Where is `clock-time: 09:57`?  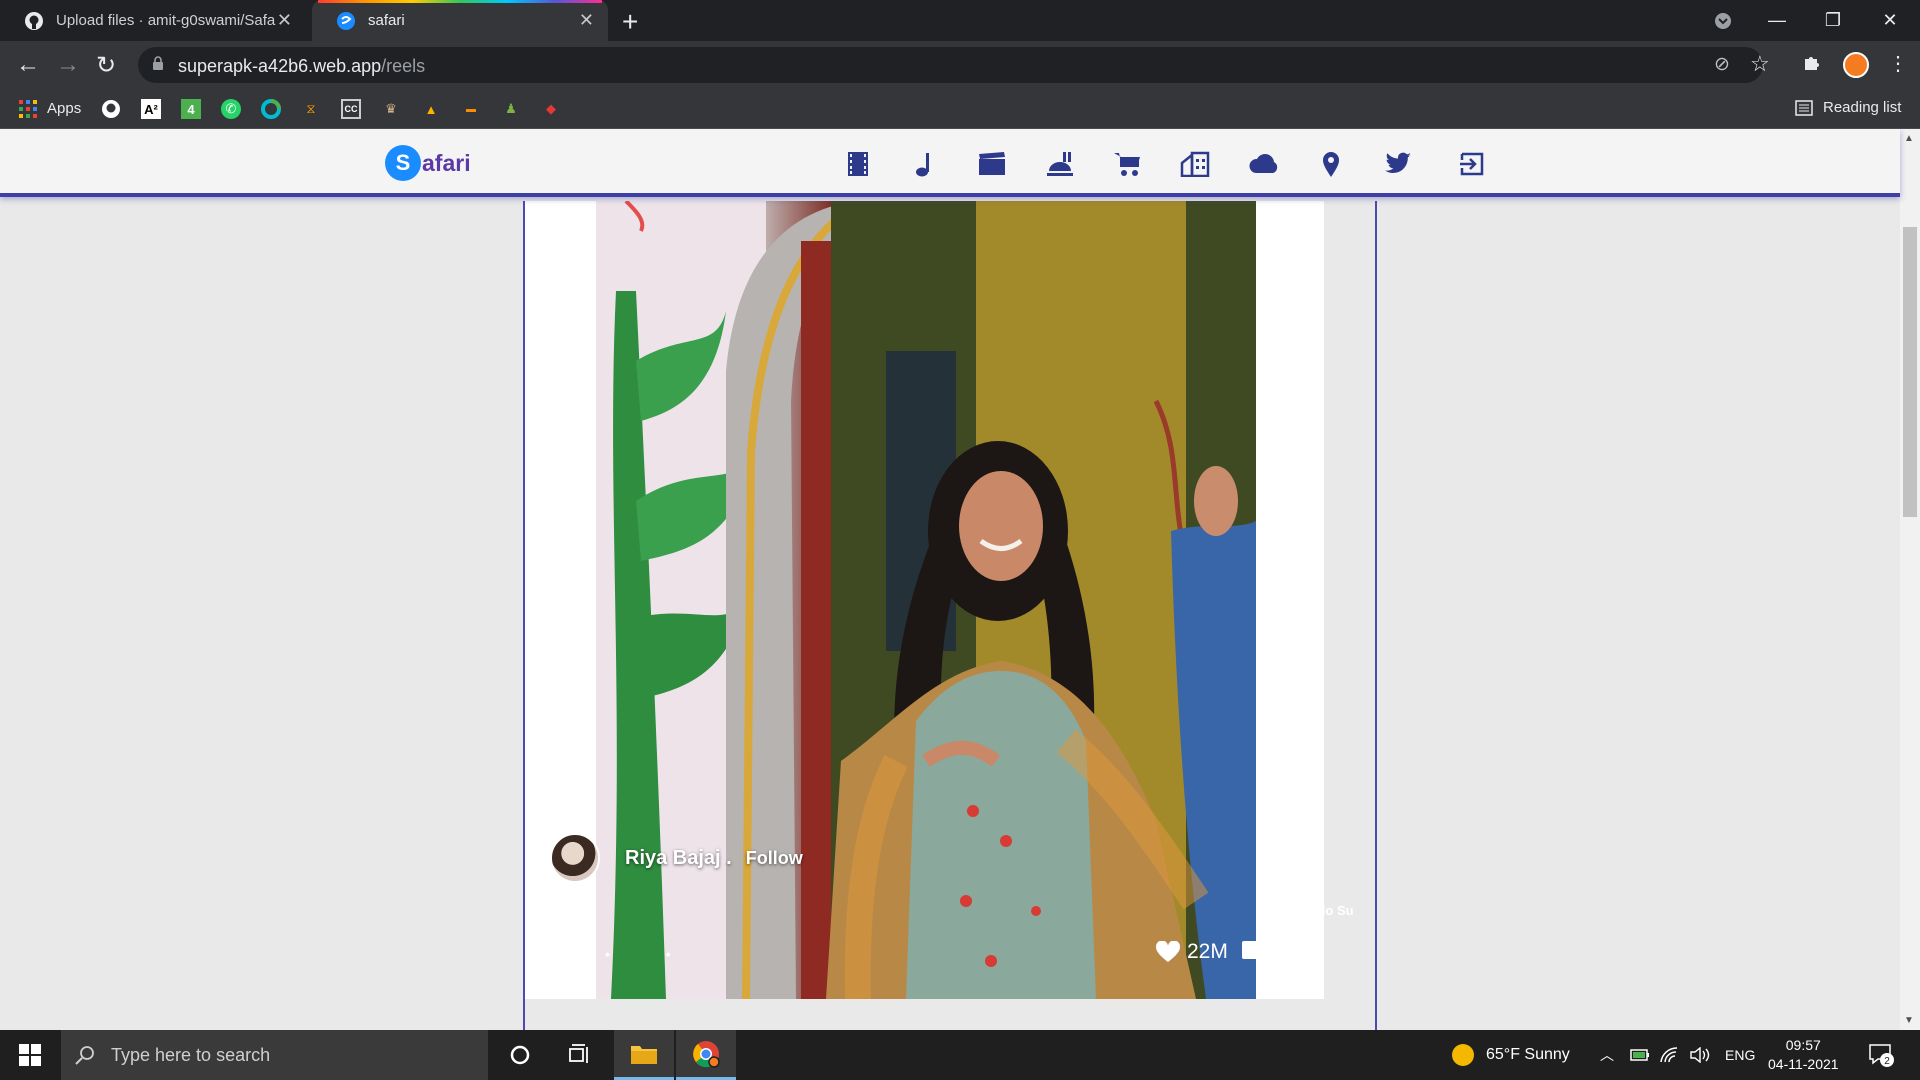
clock-time: 09:57 is located at coordinates (1803, 1045).